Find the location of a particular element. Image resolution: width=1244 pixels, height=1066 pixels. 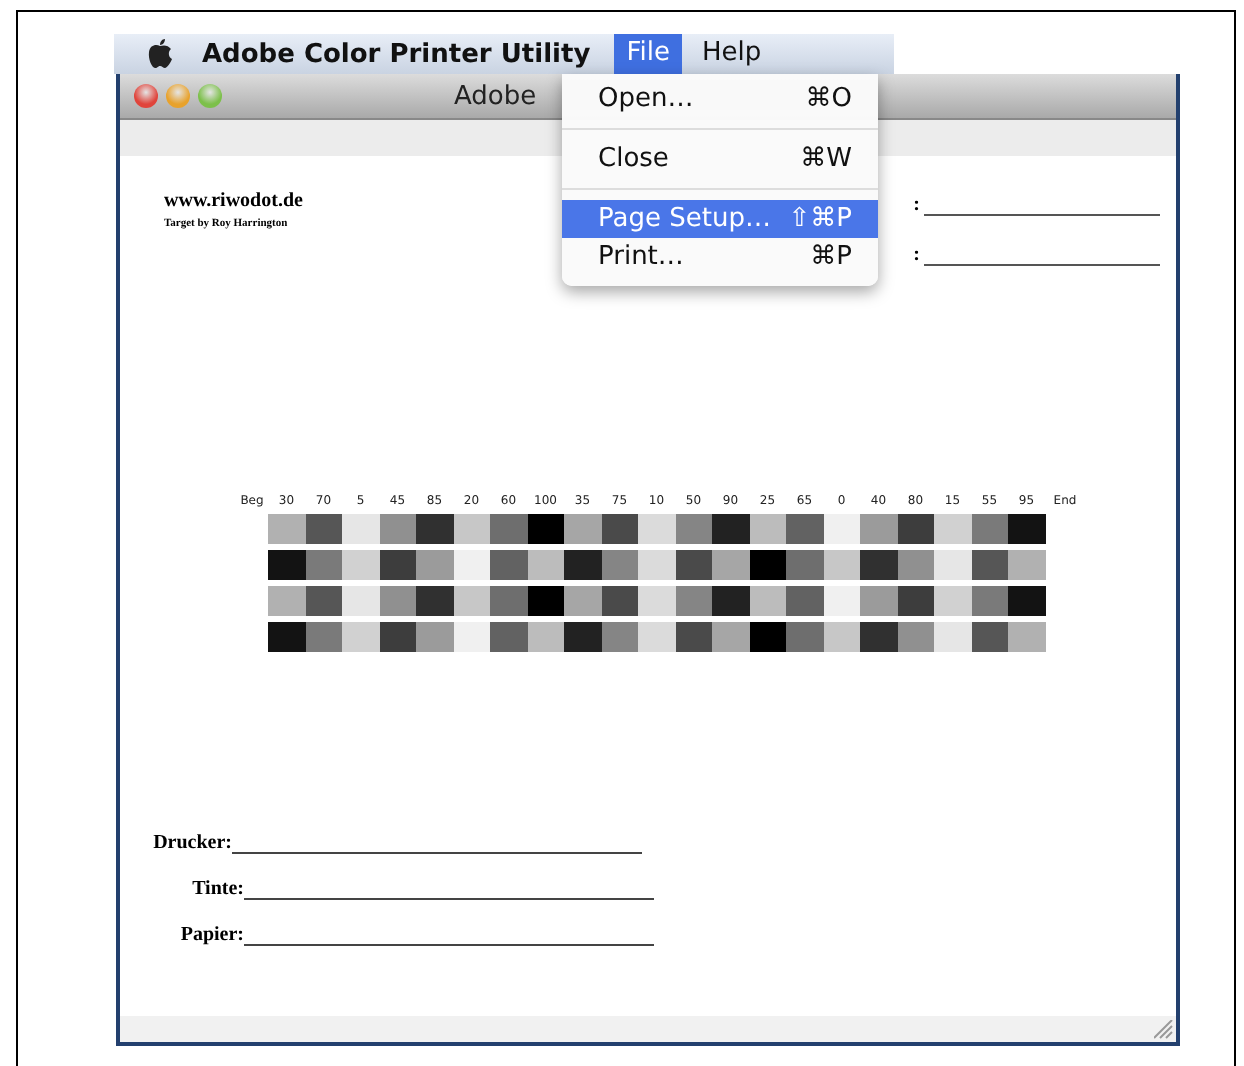

resize-grip-icon is located at coordinates (1164, 1030).